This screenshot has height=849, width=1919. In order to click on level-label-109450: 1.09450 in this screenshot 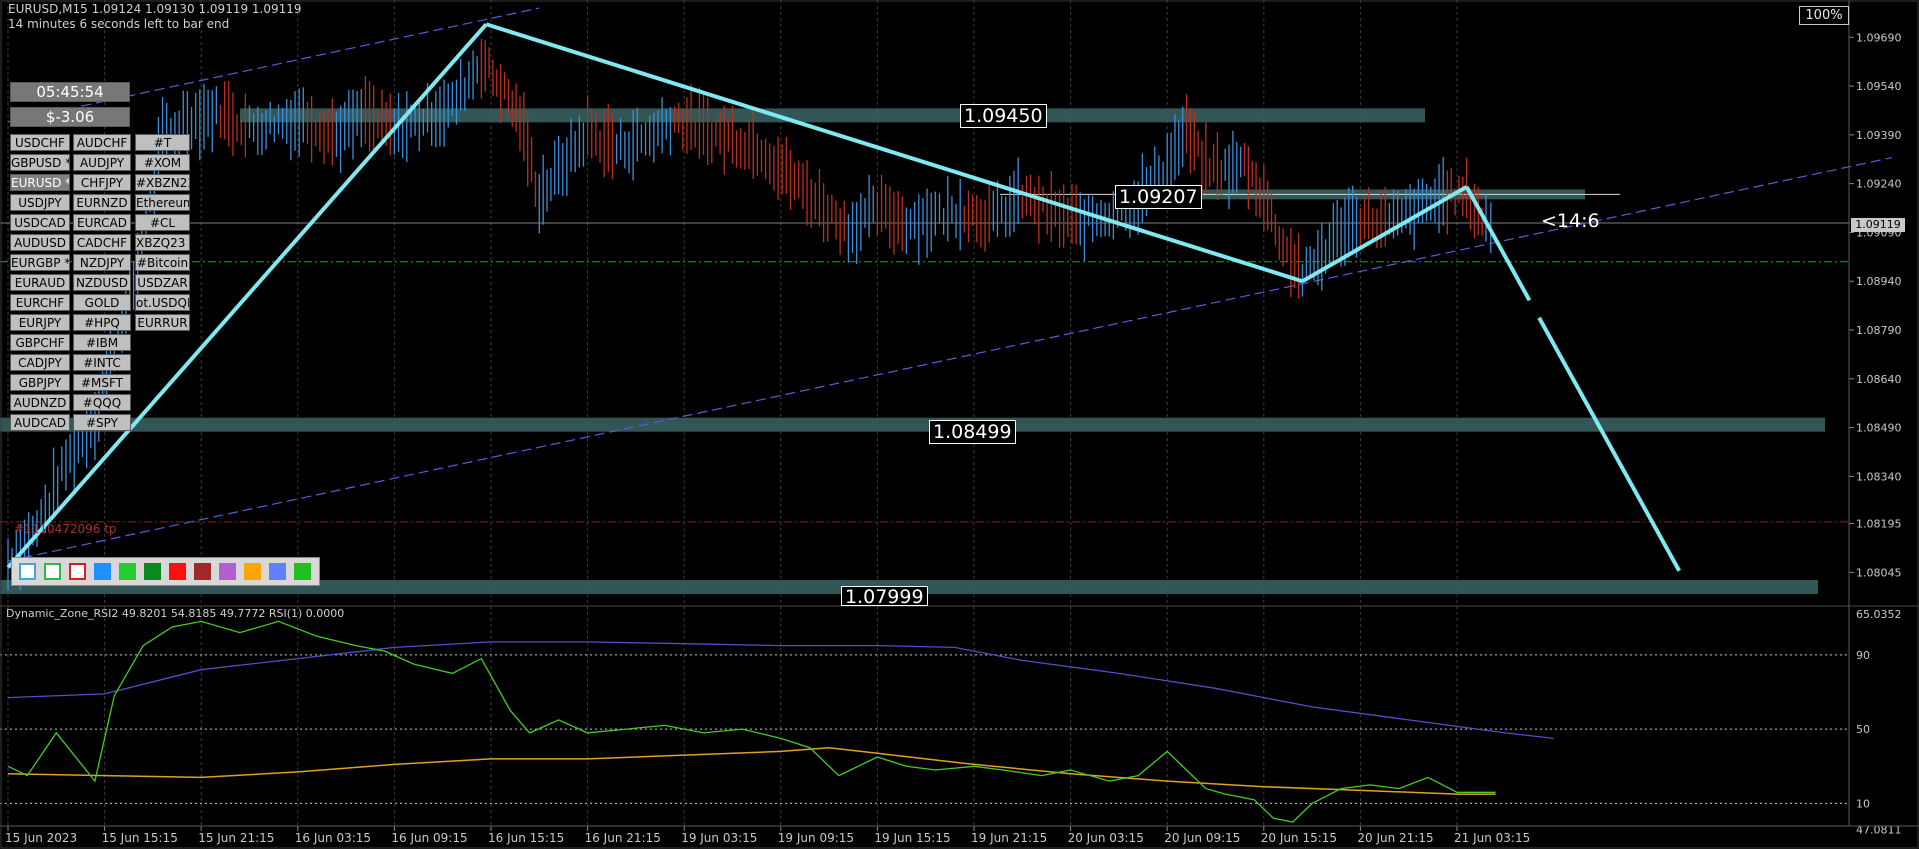, I will do `click(1003, 116)`.